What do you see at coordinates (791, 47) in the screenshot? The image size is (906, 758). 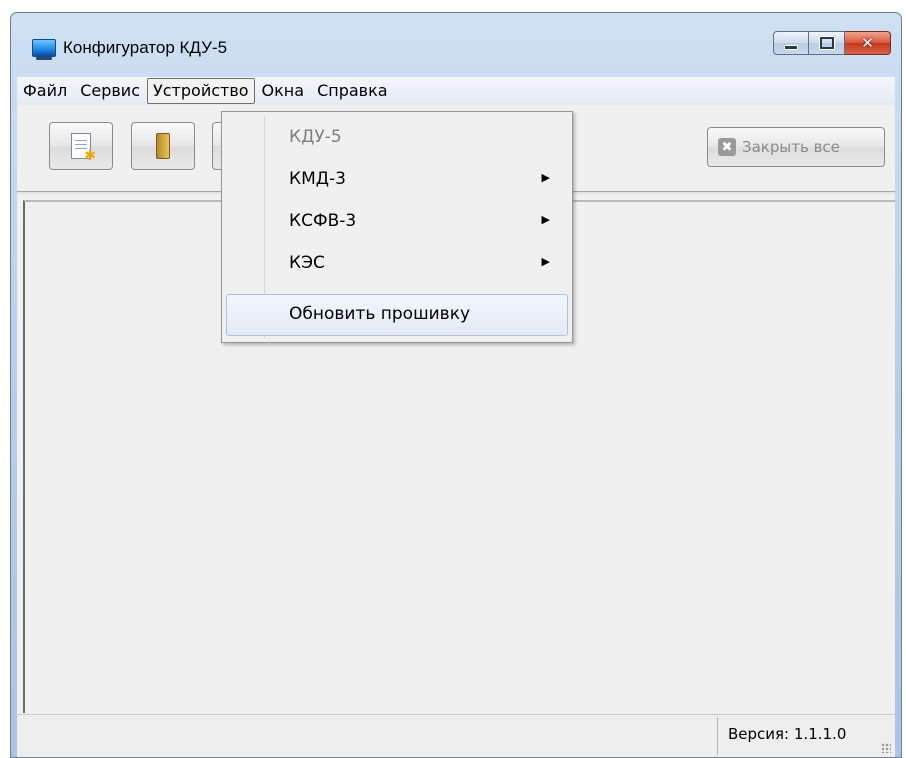 I see `minimize-icon` at bounding box center [791, 47].